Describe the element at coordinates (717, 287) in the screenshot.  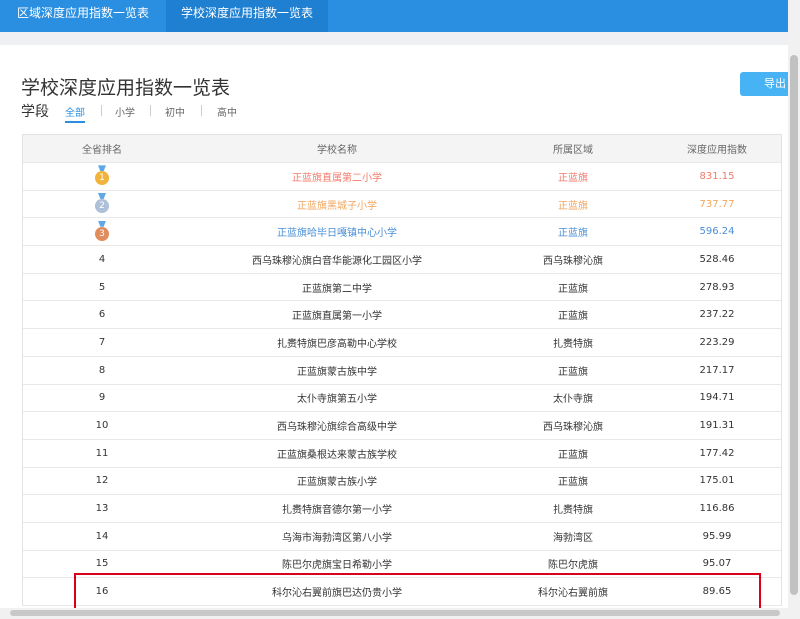
I see `index-value: 278.93` at that location.